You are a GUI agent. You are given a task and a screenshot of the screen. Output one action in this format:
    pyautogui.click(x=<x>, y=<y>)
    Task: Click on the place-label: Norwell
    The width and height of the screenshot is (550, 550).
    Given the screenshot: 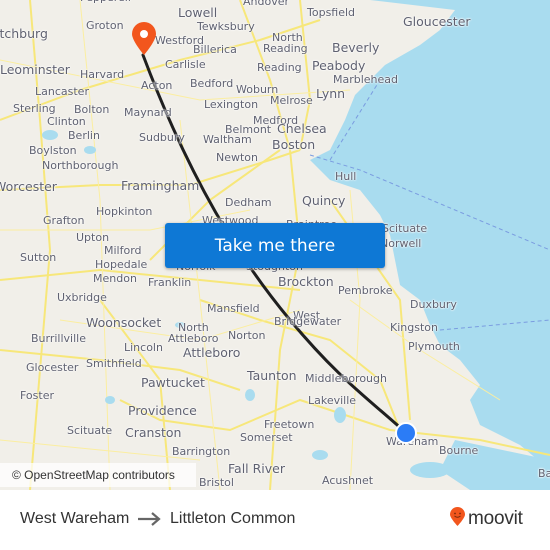 What is the action you would take?
    pyautogui.click(x=401, y=243)
    